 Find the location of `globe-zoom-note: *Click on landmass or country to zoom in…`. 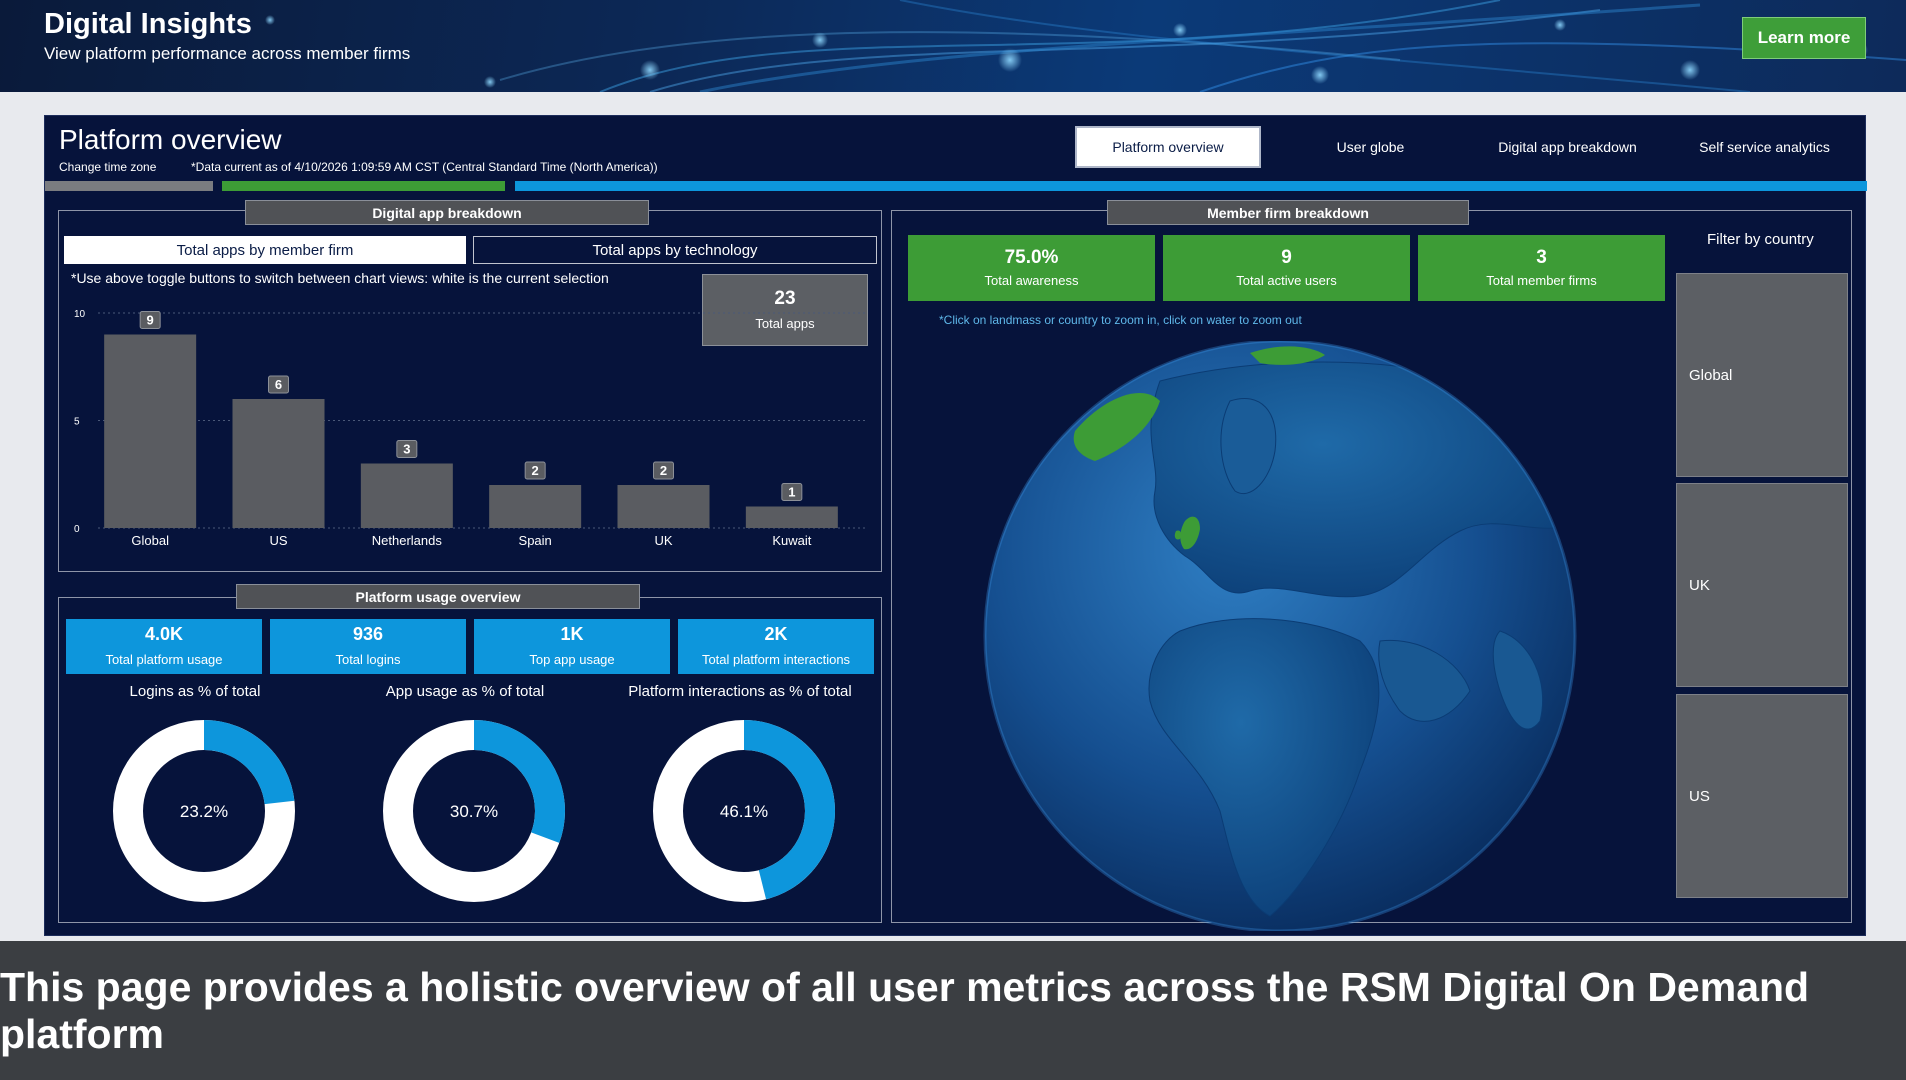

globe-zoom-note: *Click on landmass or country to zoom in… is located at coordinates (1120, 320).